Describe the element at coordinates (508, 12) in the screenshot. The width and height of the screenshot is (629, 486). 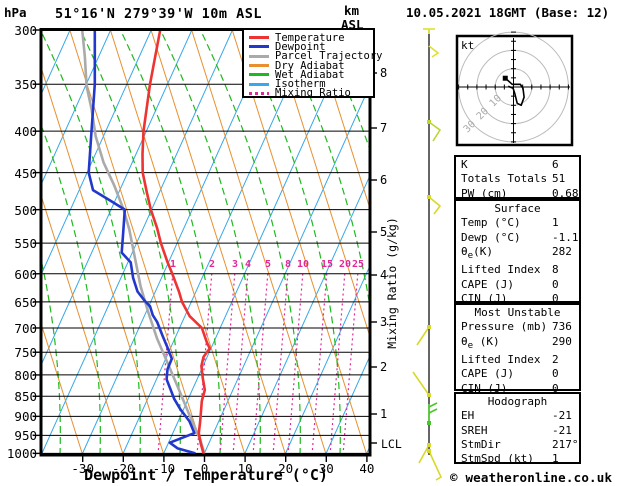
I see `date-title: 10.05.2021 18GMT (Base: 12)` at that location.